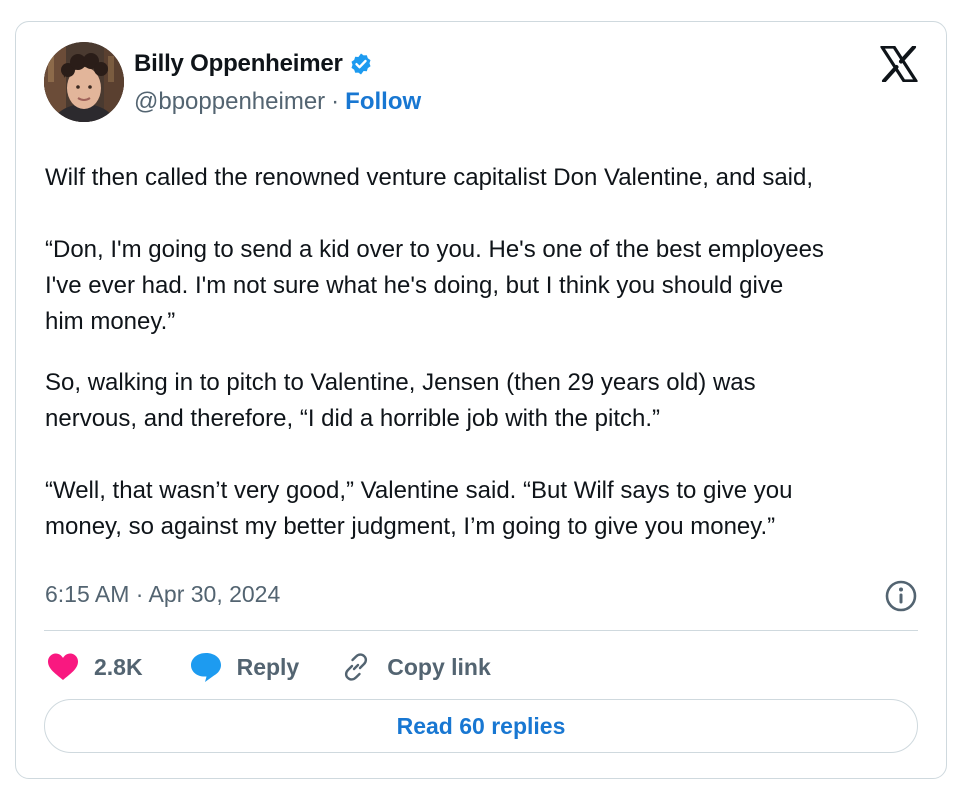 This screenshot has width=964, height=796. Describe the element at coordinates (229, 102) in the screenshot. I see `author-handle: @bpoppenheimer` at that location.